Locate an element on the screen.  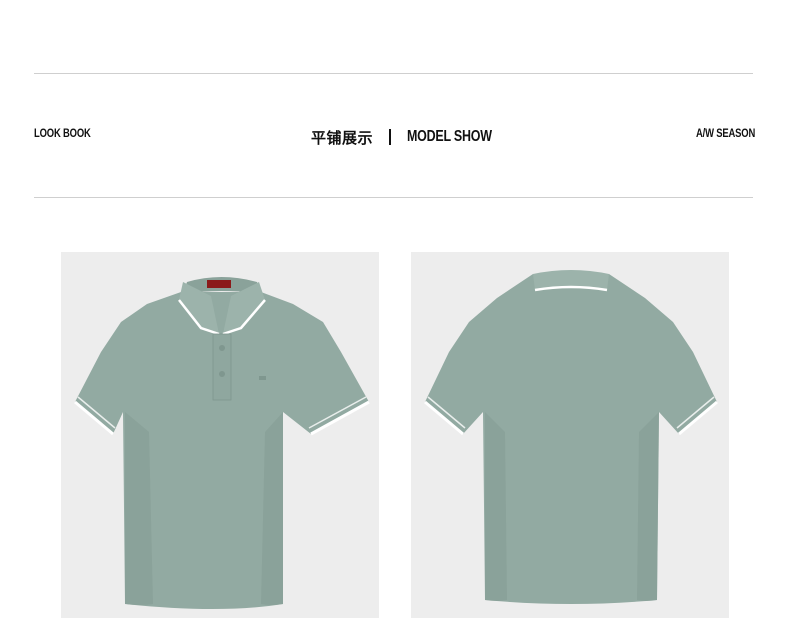
bottom-divider is located at coordinates (393, 197).